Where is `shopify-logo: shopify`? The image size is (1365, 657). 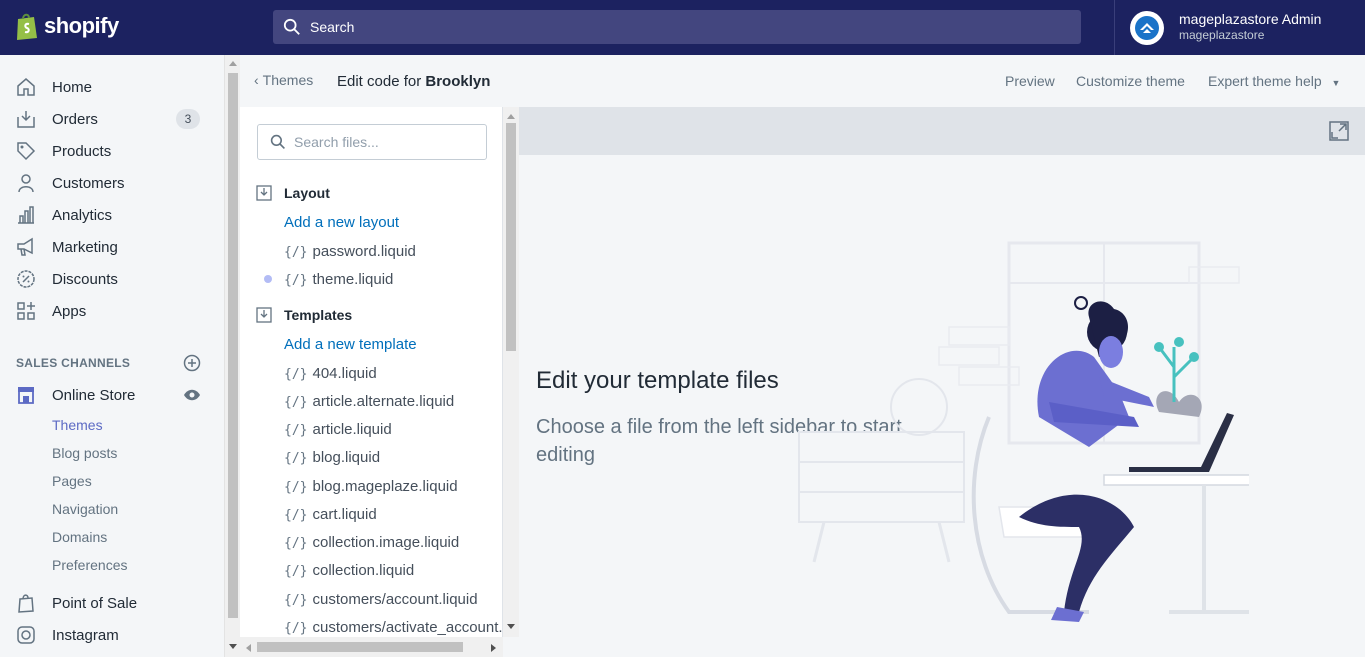
shopify-logo: shopify is located at coordinates (66, 26).